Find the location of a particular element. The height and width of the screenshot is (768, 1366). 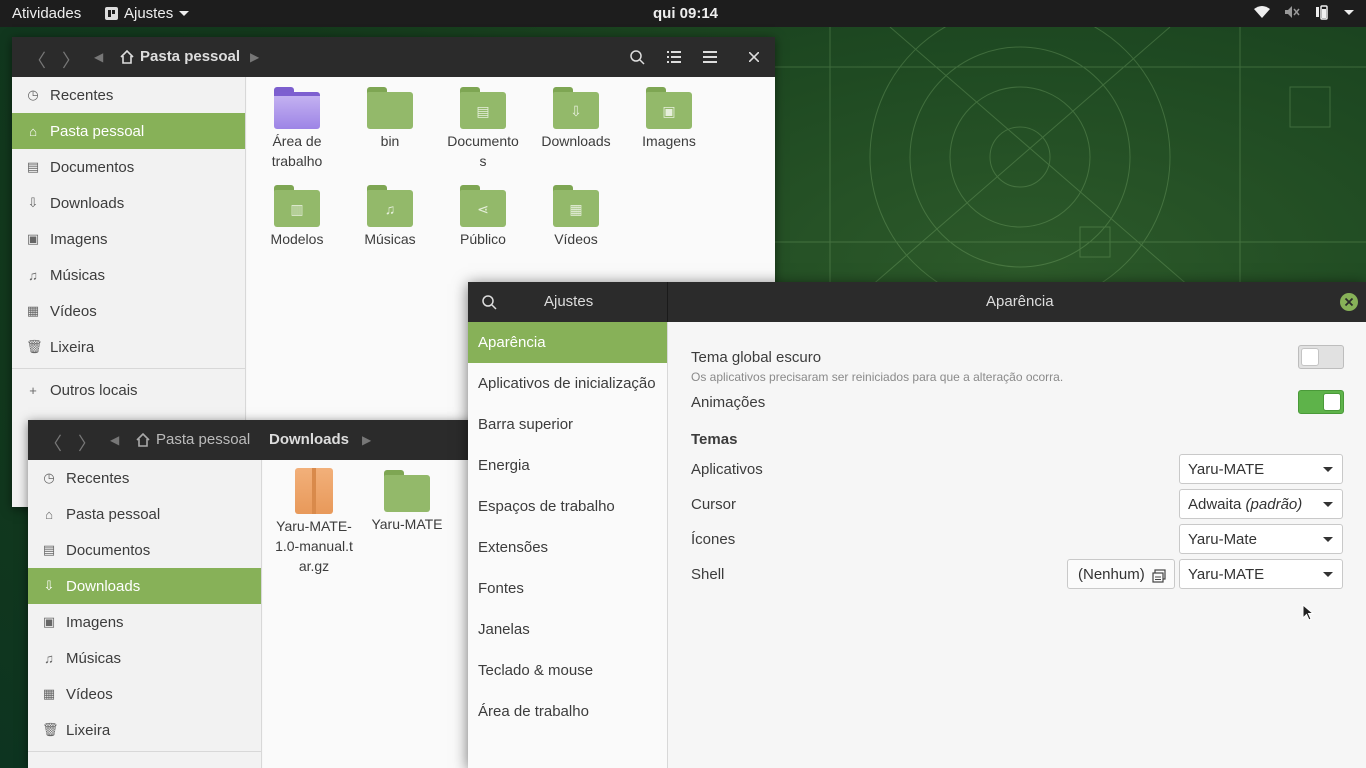

list-view-icon is located at coordinates (674, 57).